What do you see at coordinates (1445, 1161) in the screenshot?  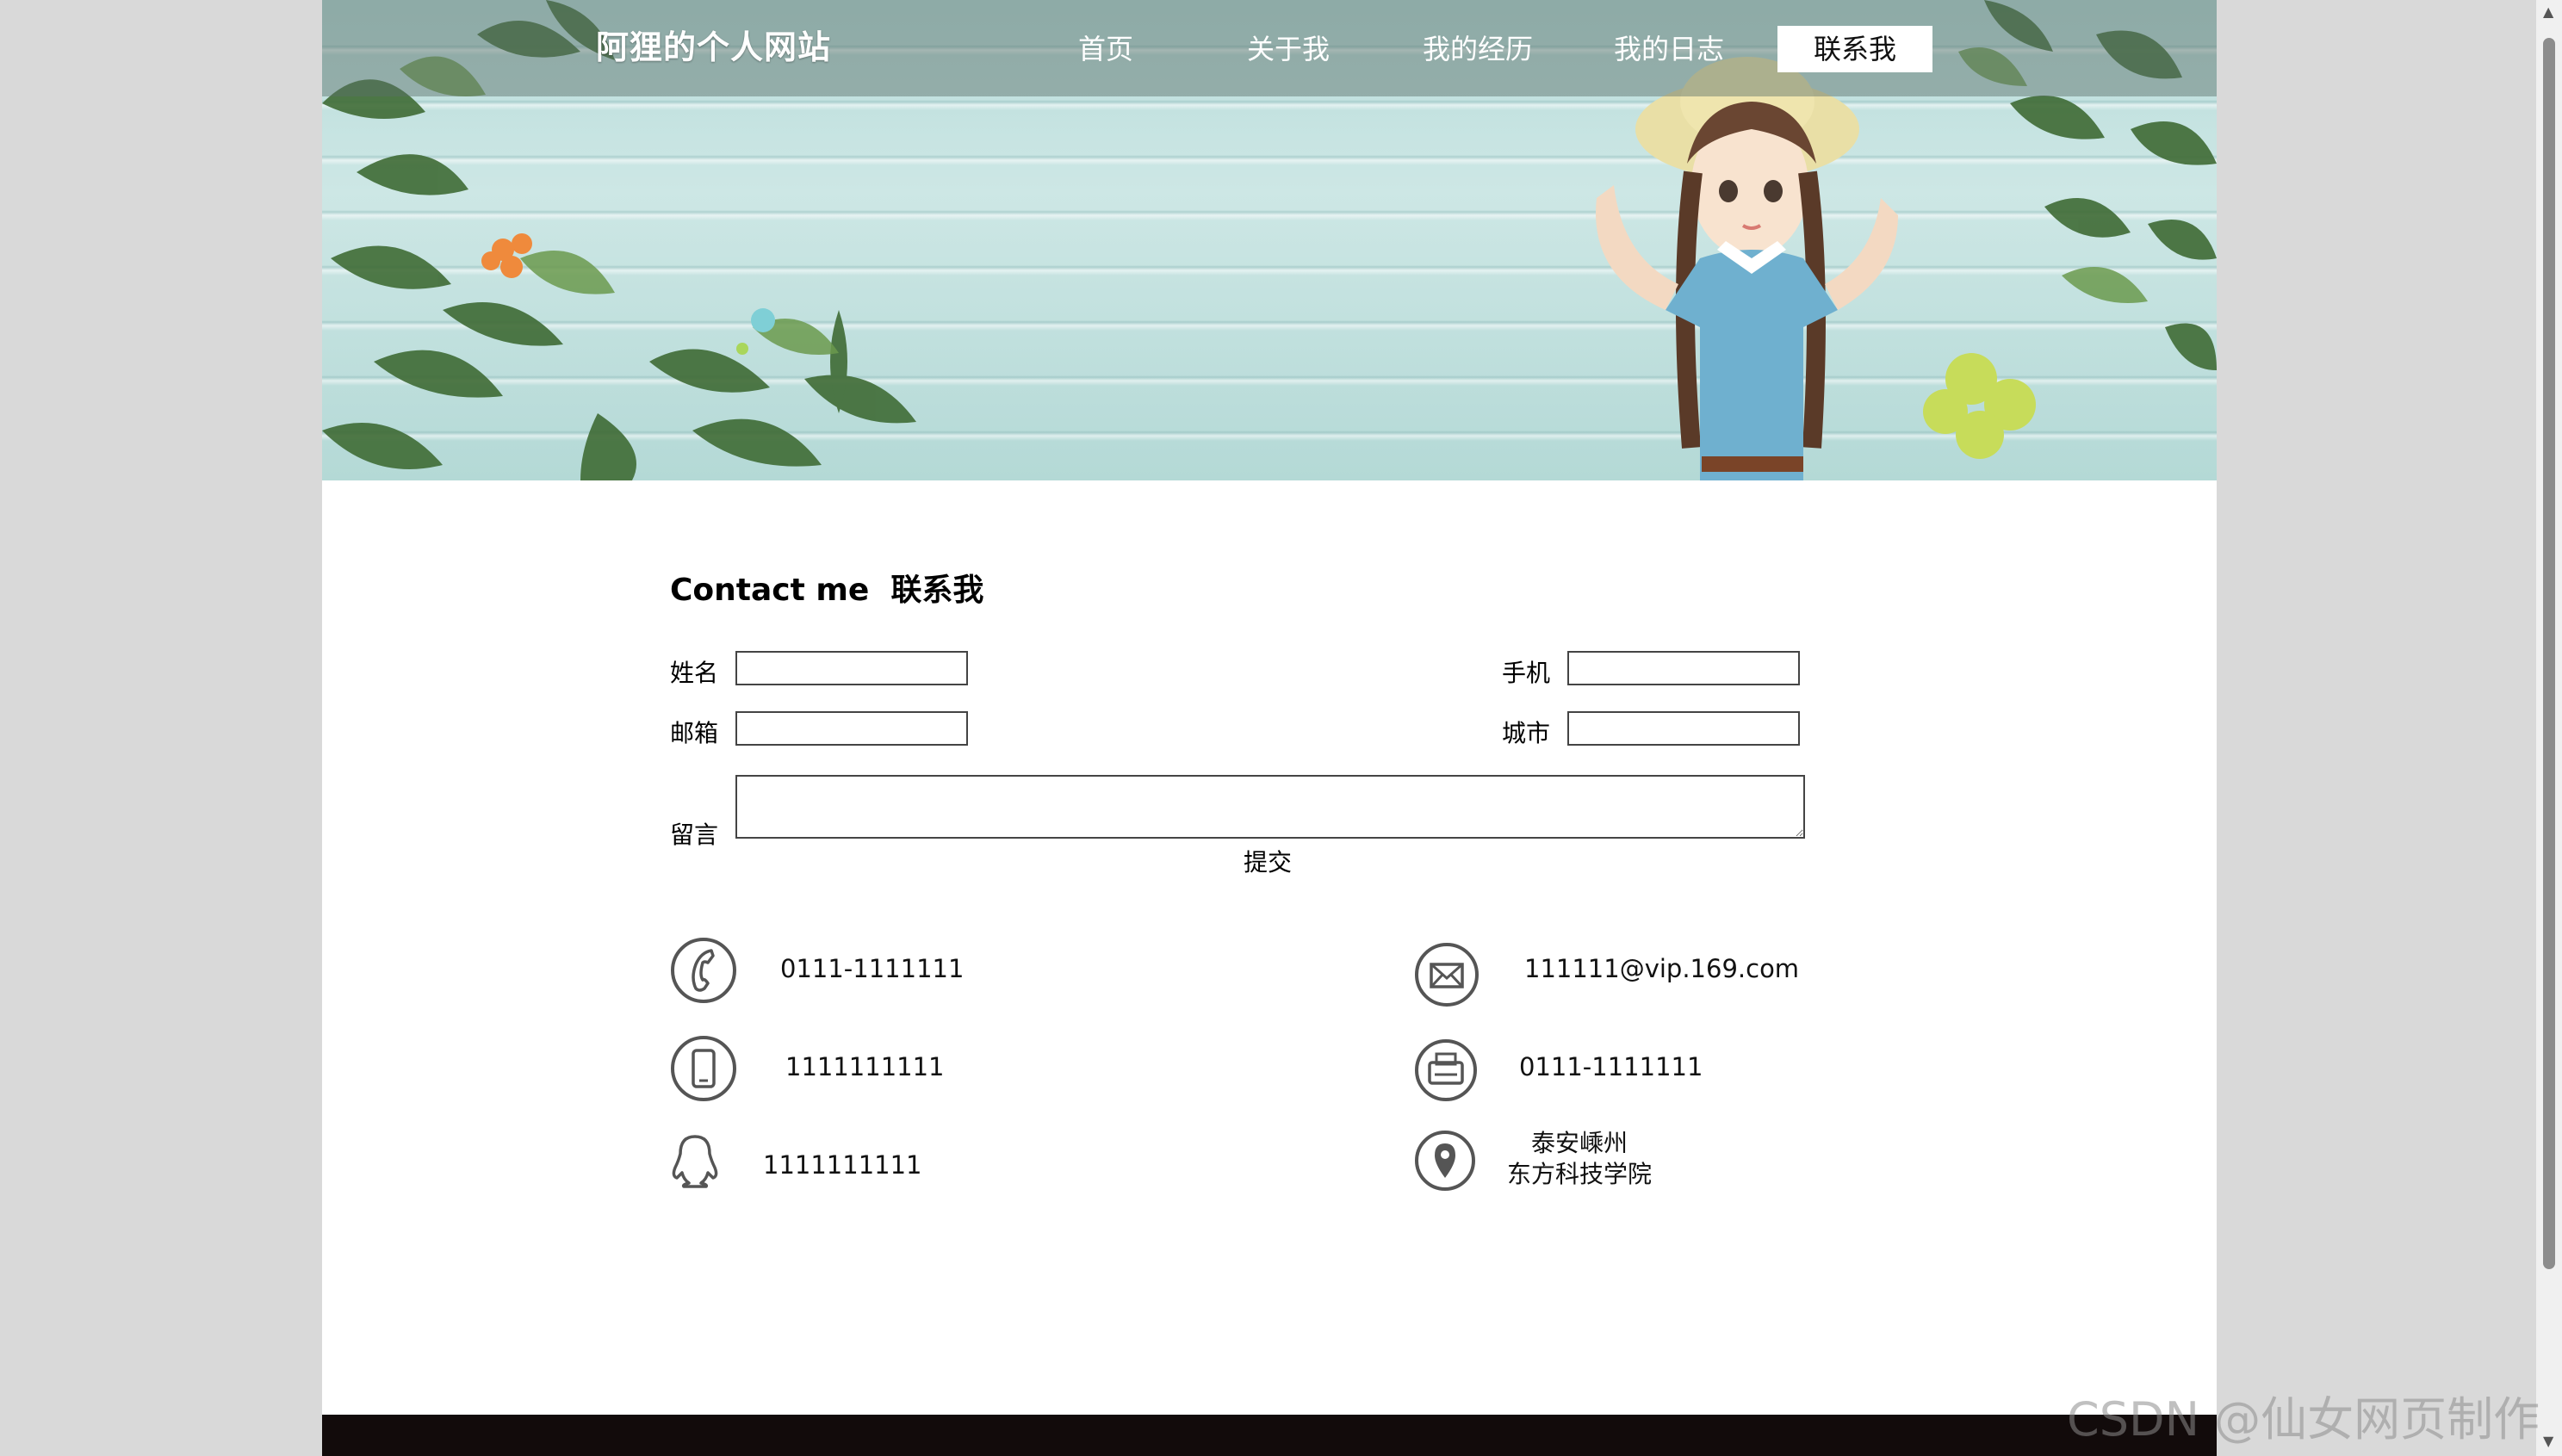 I see `location-pin-icon` at bounding box center [1445, 1161].